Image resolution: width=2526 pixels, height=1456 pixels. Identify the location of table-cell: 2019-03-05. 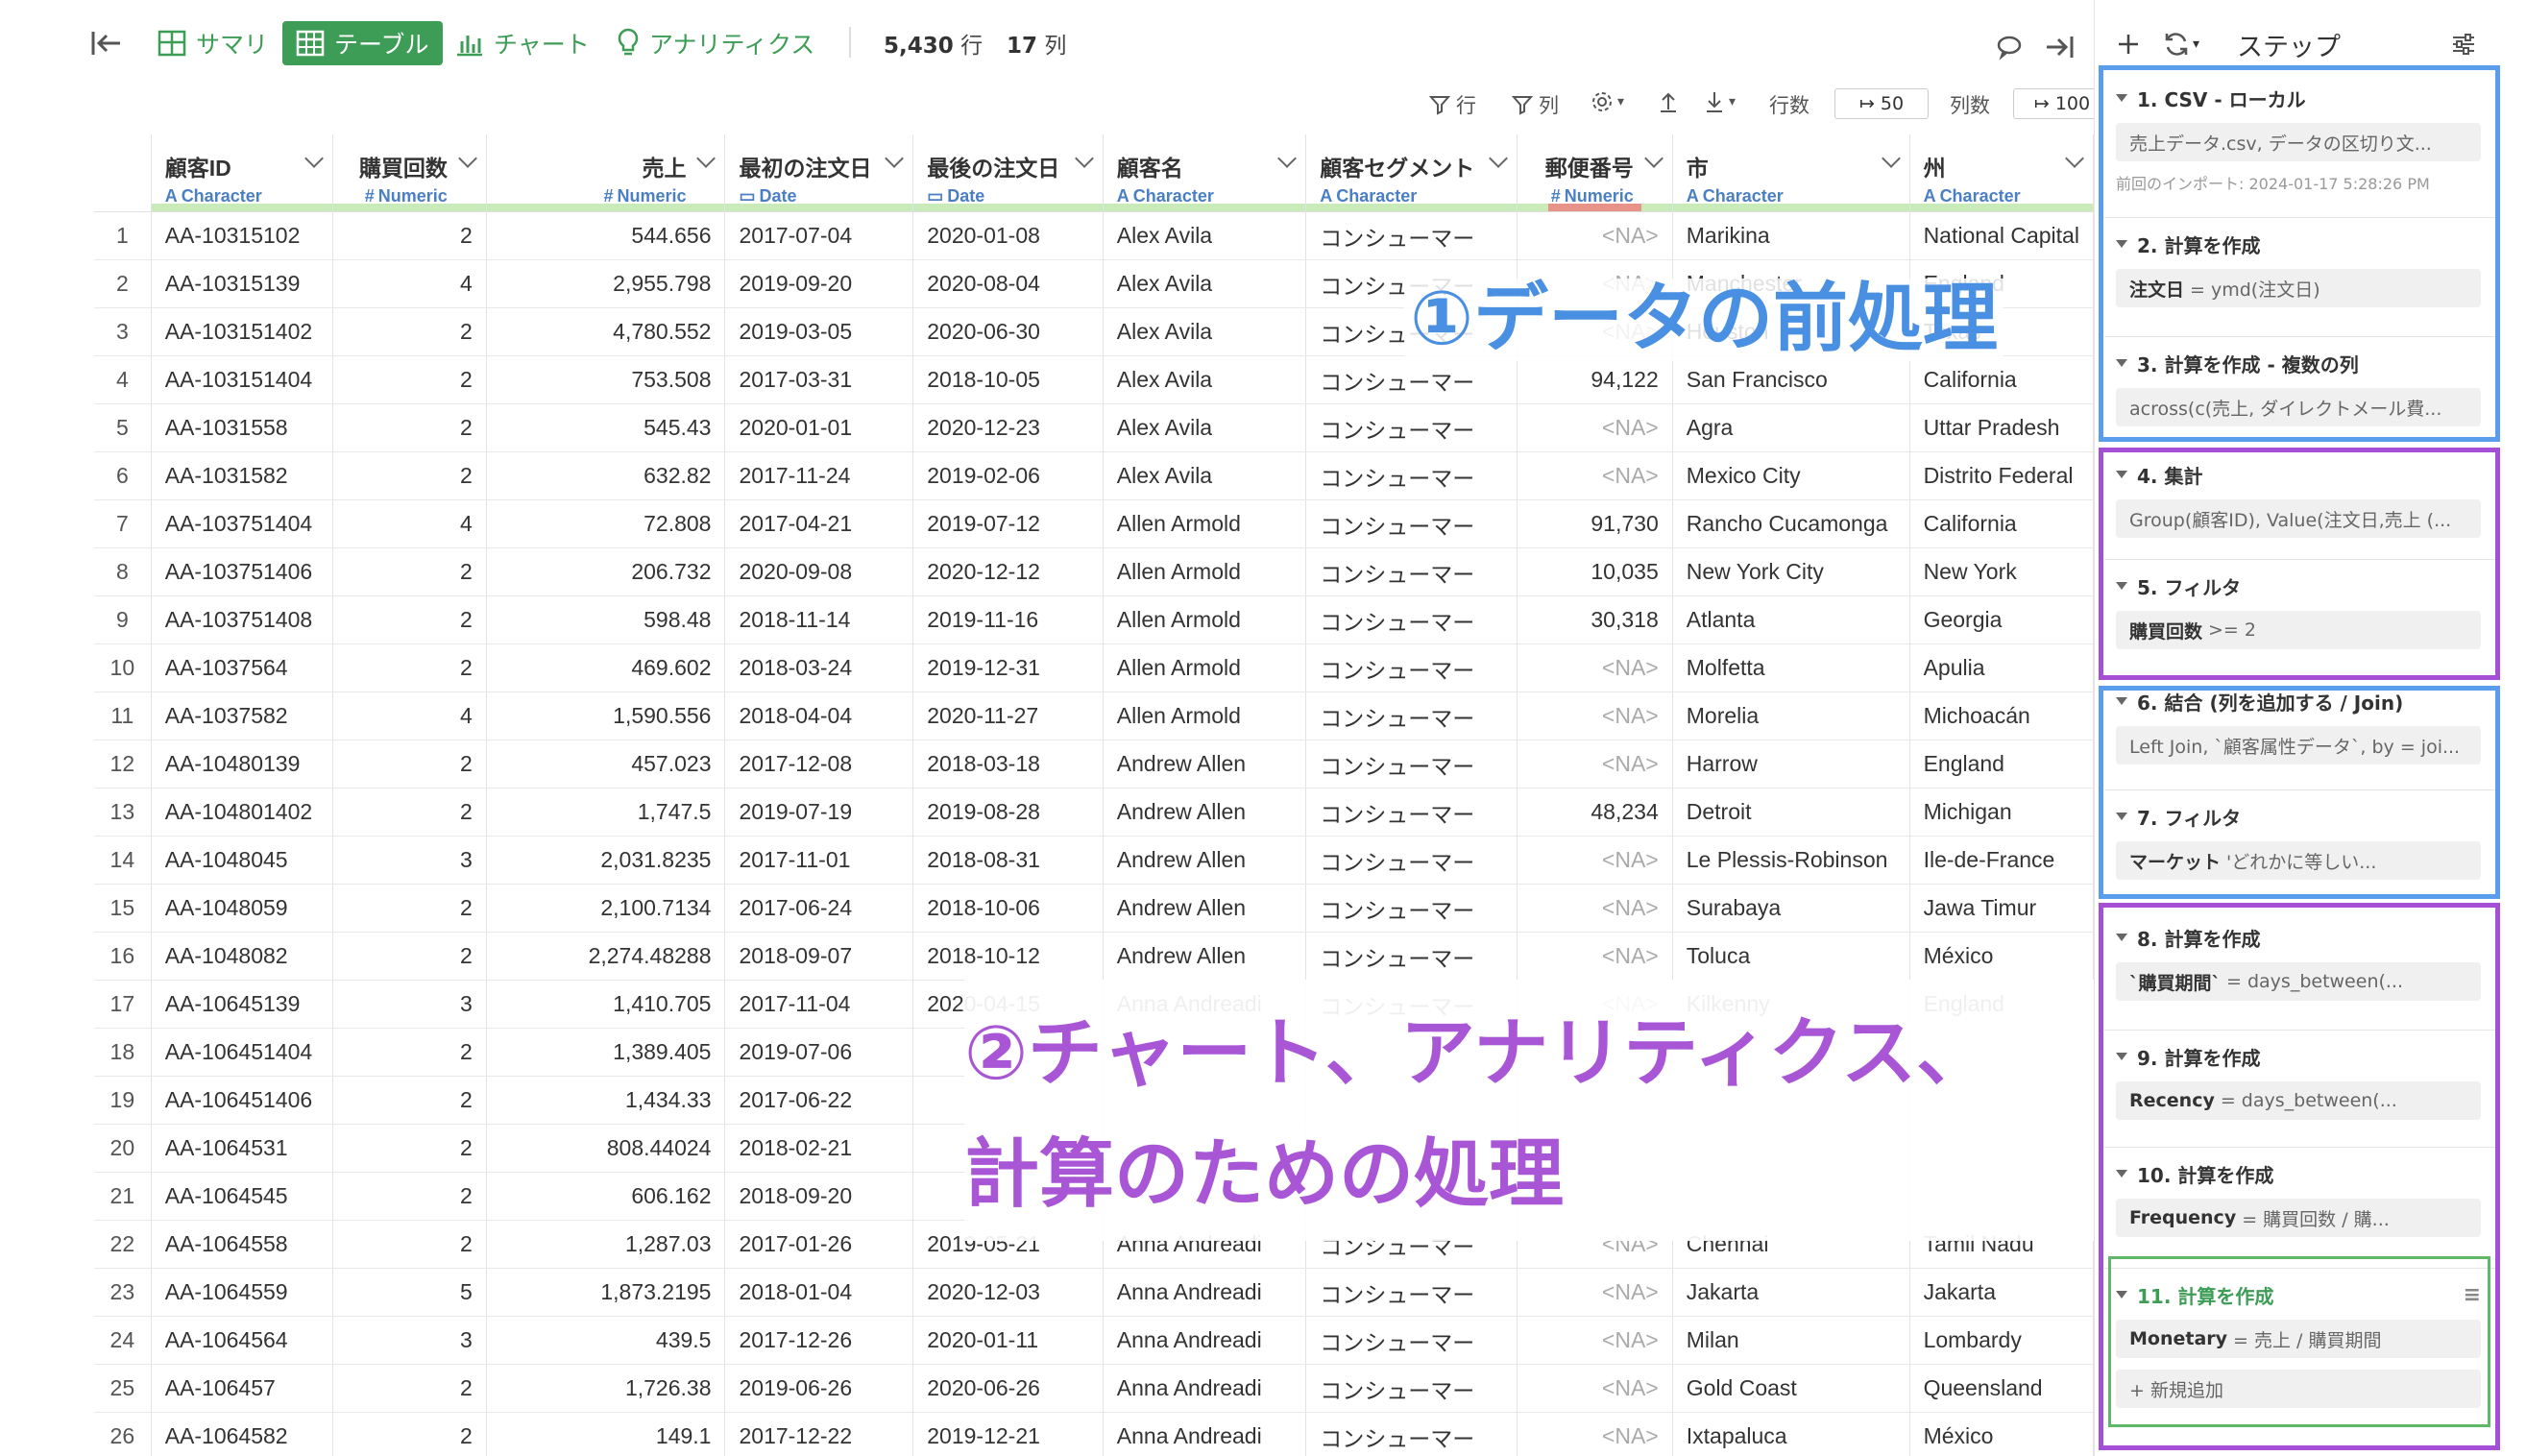
(819, 332).